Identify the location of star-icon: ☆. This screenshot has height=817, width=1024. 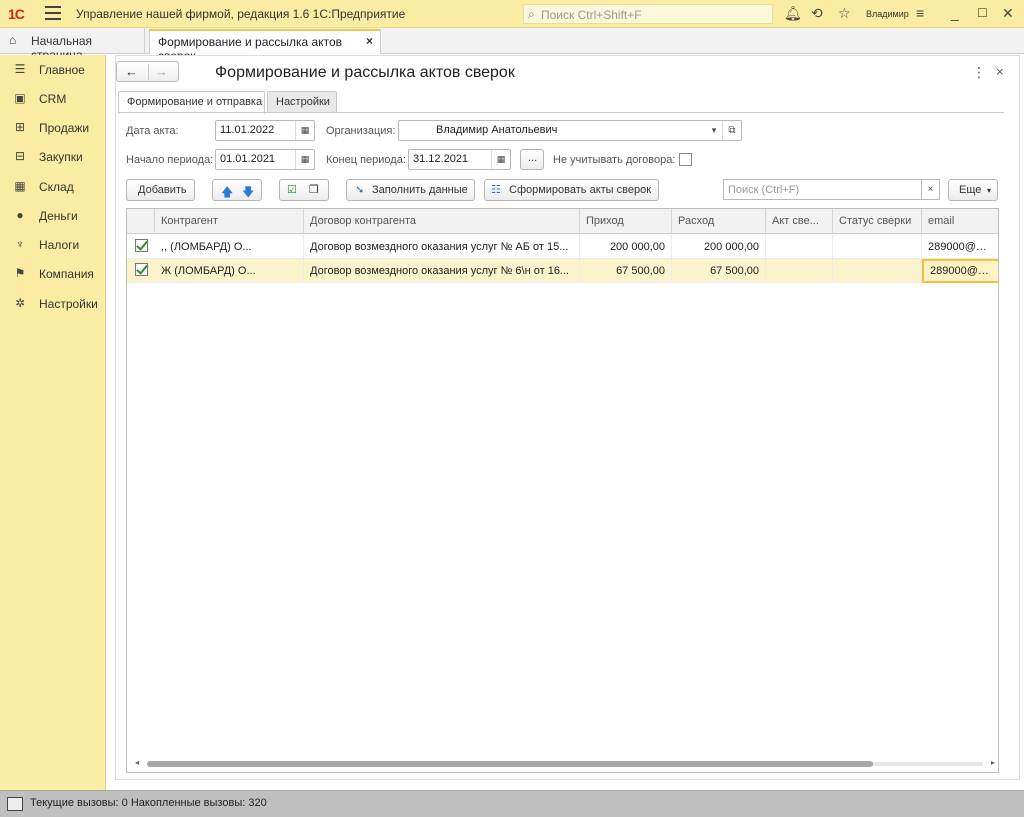
(844, 13).